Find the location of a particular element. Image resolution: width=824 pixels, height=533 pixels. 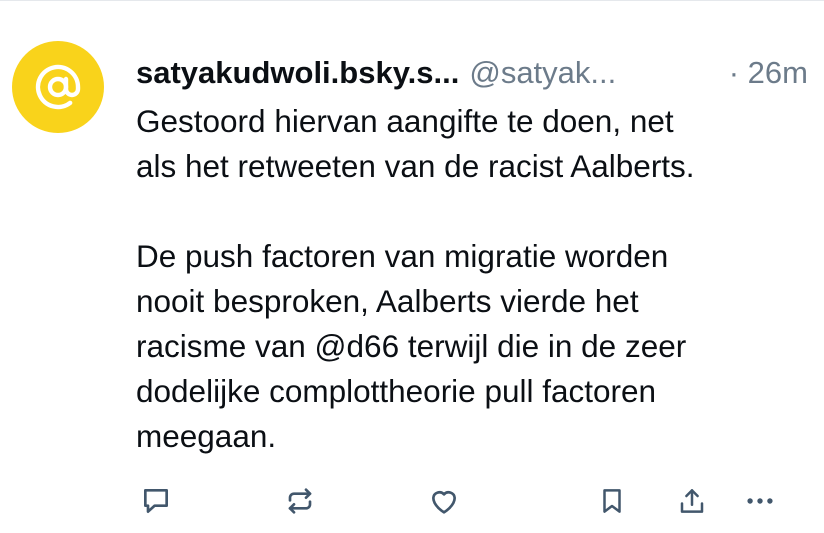

post-text-line: dodelijke complottheorie pull factoren is located at coordinates (396, 391).